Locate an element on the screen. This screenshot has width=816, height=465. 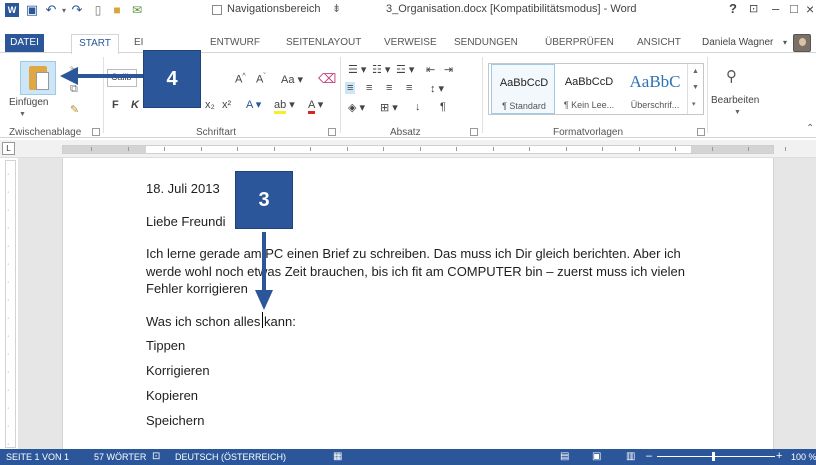
annotation-arrows is located at coordinates (166, 188).